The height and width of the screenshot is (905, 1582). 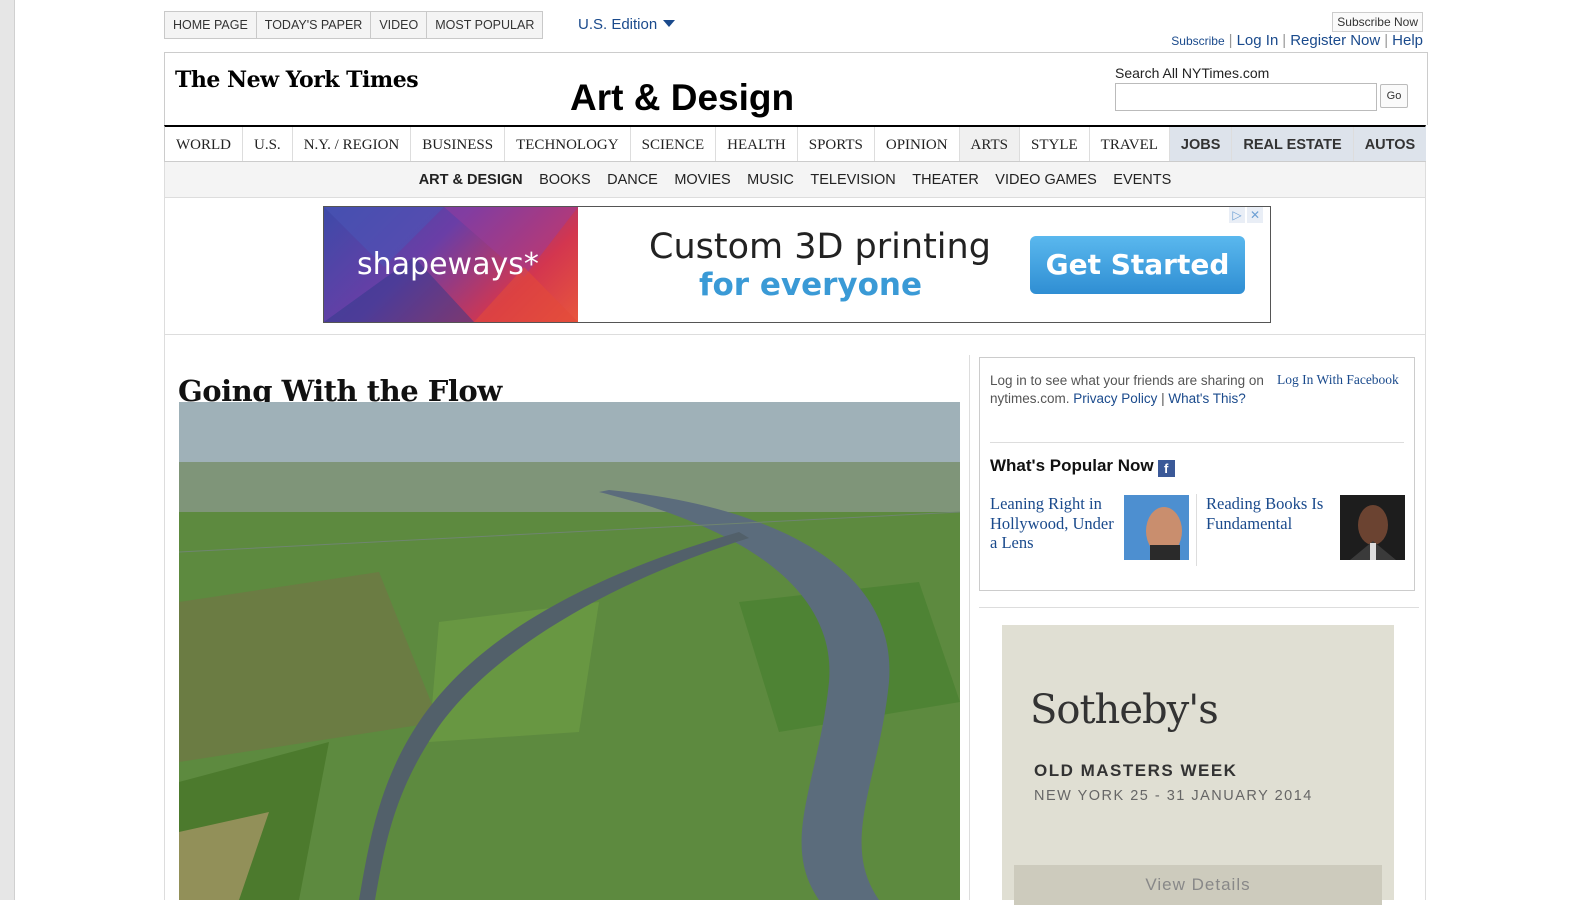 What do you see at coordinates (757, 144) in the screenshot?
I see `nav-health: HEALTH` at bounding box center [757, 144].